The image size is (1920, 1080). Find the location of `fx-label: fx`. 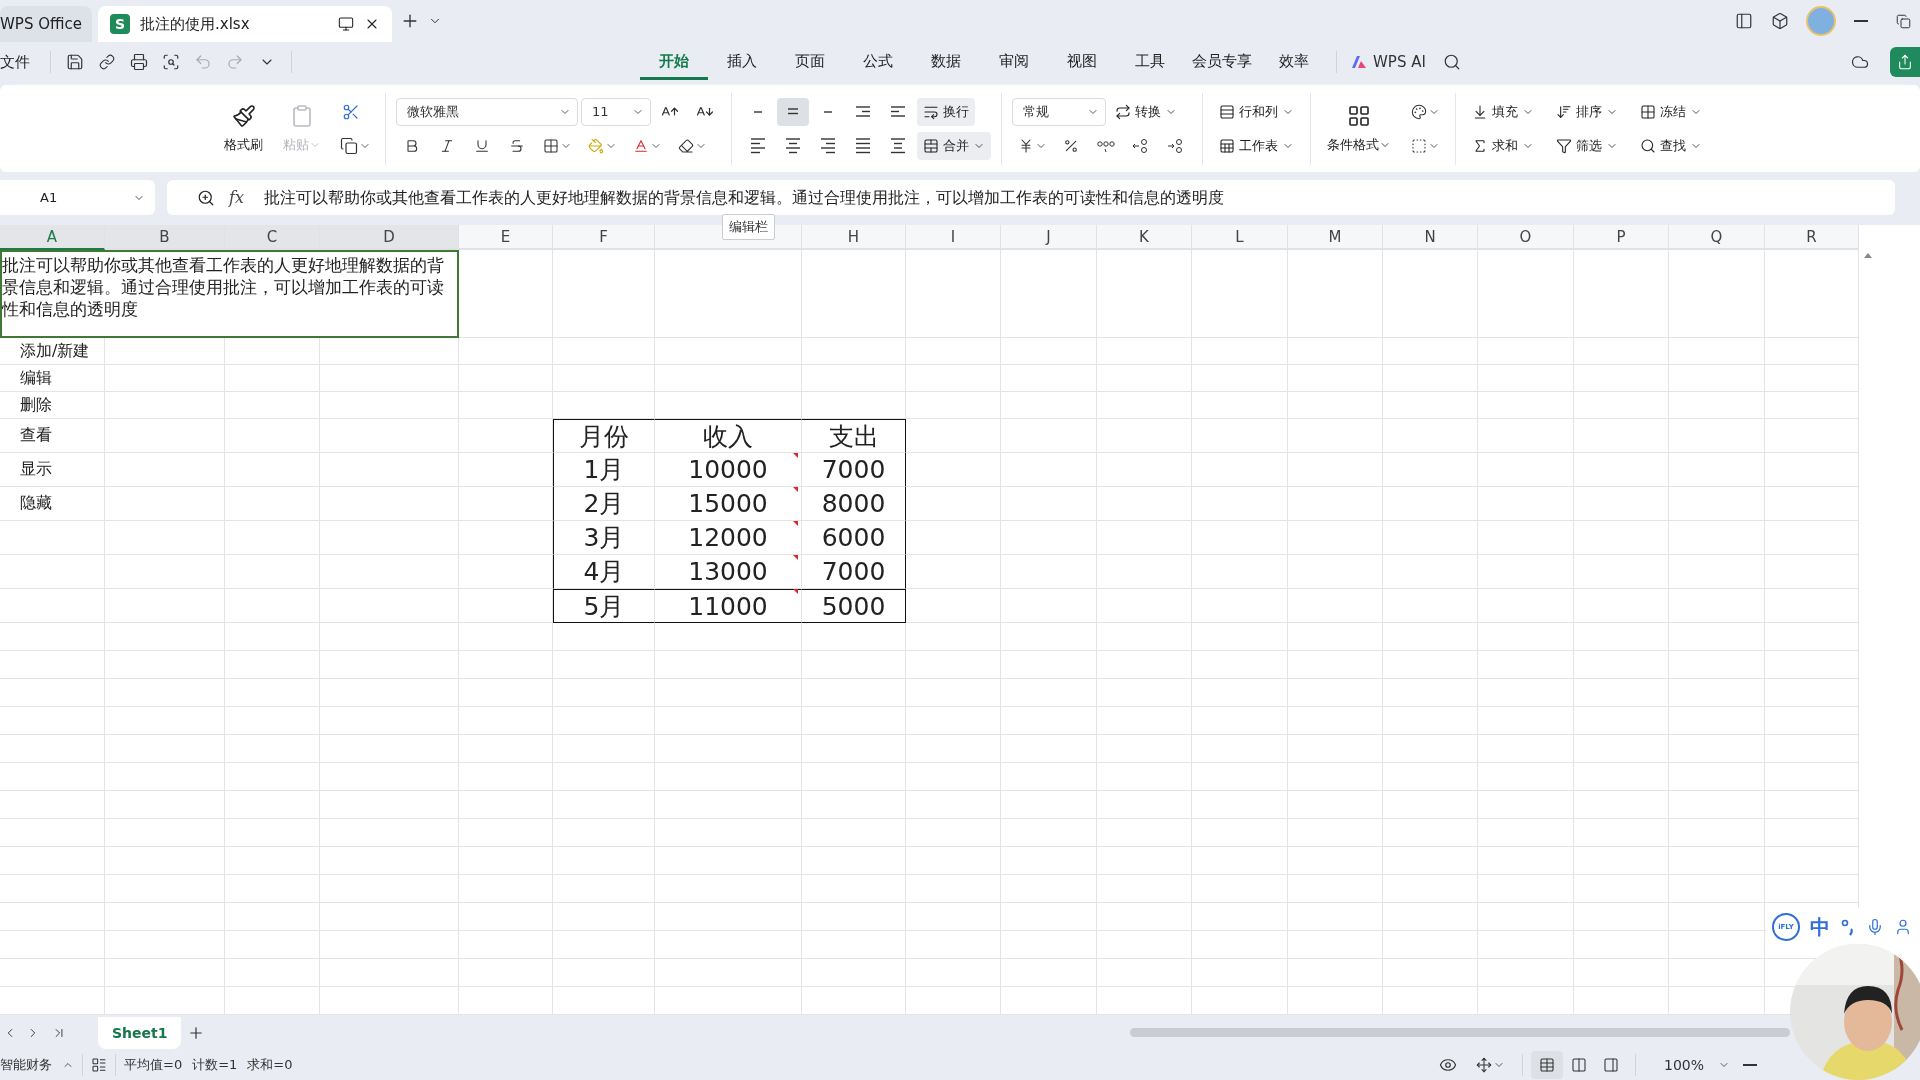

fx-label: fx is located at coordinates (236, 197).